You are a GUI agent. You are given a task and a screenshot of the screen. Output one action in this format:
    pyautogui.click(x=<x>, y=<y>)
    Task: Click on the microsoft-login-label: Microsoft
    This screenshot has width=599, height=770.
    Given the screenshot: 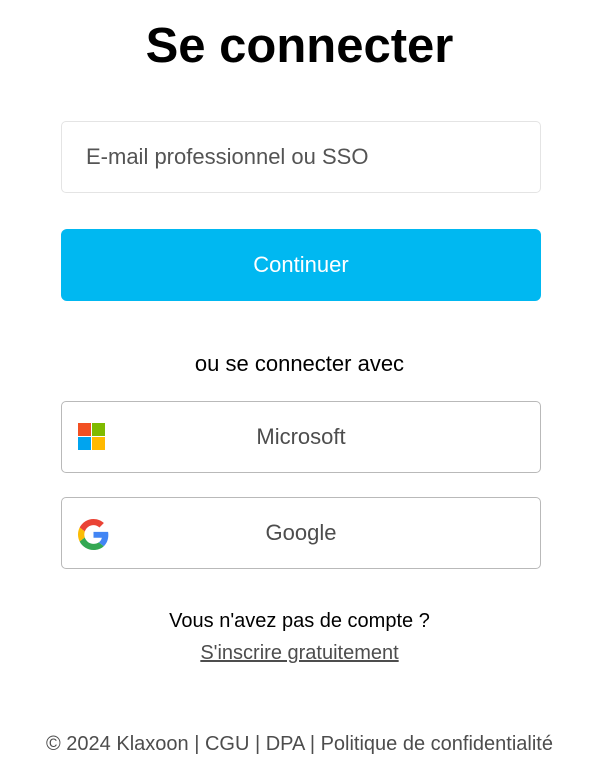 What is the action you would take?
    pyautogui.click(x=301, y=436)
    